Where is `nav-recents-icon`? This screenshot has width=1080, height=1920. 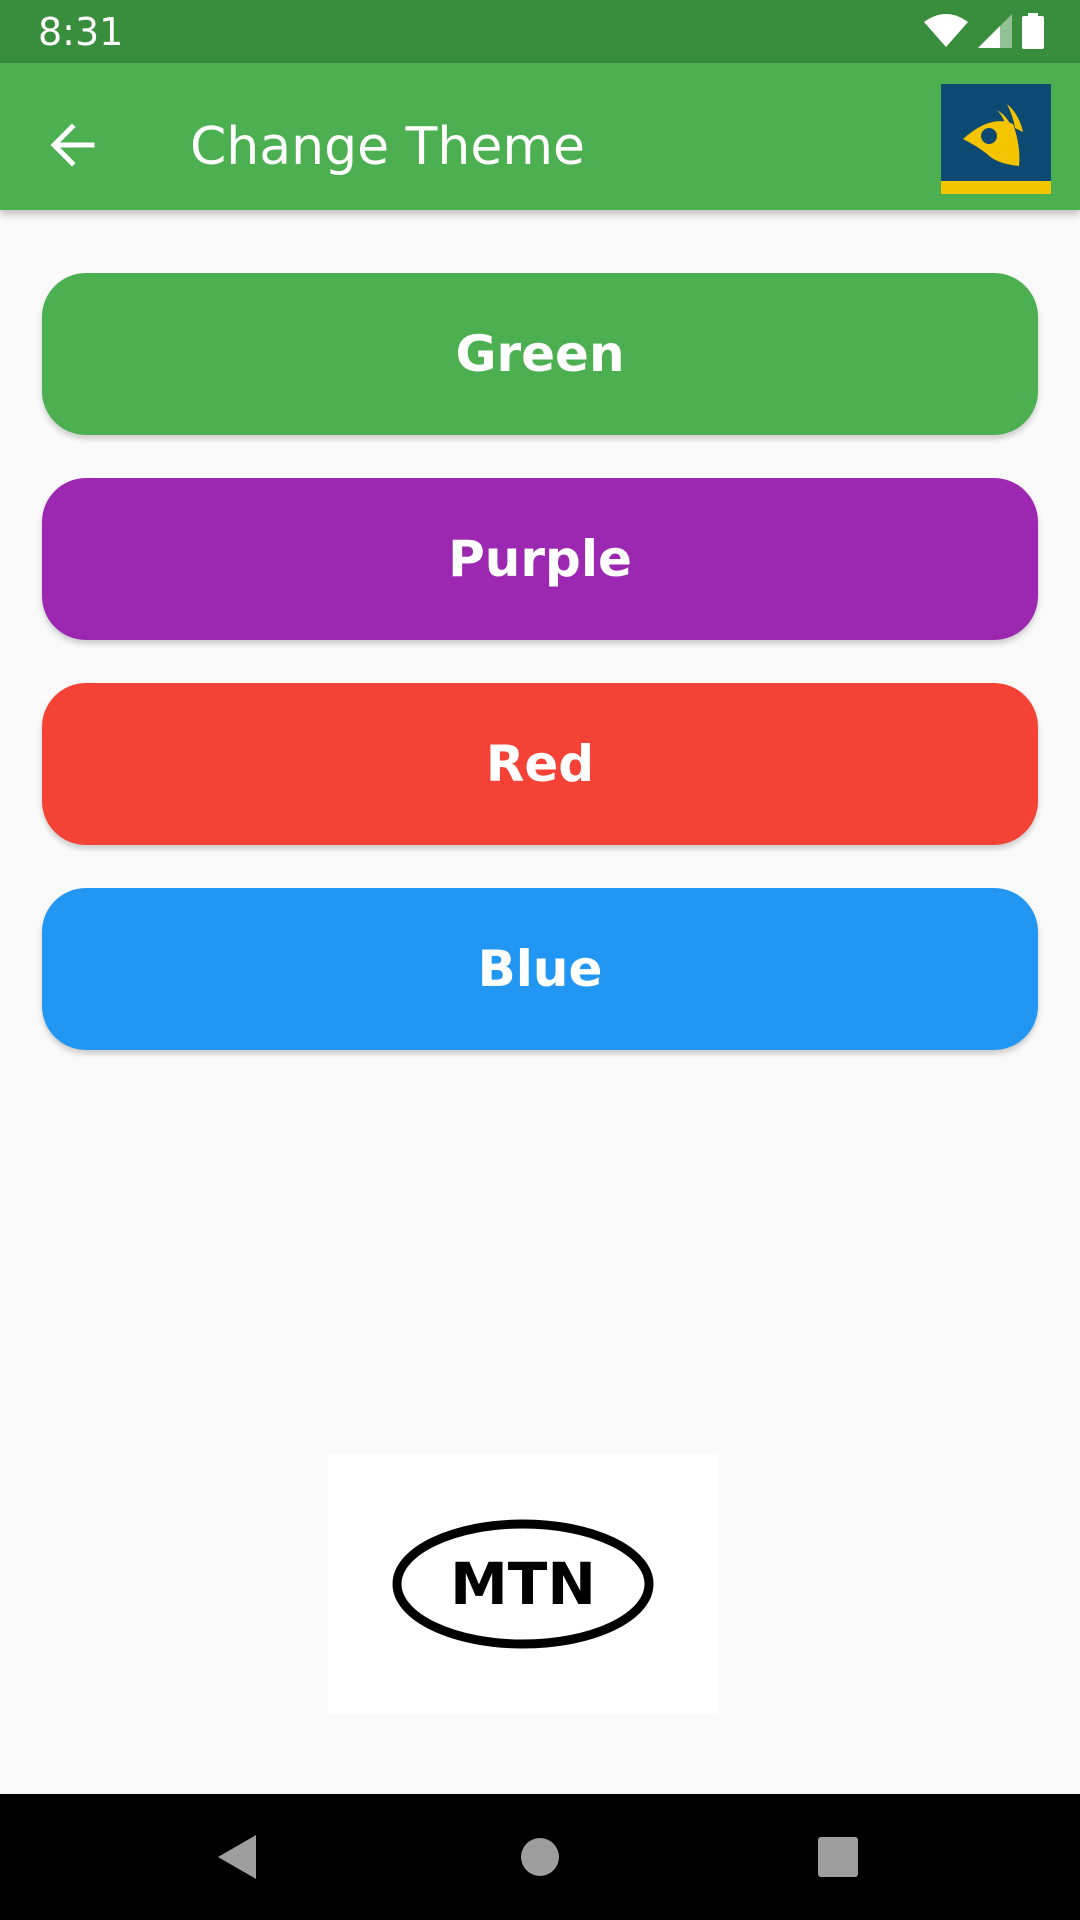
nav-recents-icon is located at coordinates (838, 1857).